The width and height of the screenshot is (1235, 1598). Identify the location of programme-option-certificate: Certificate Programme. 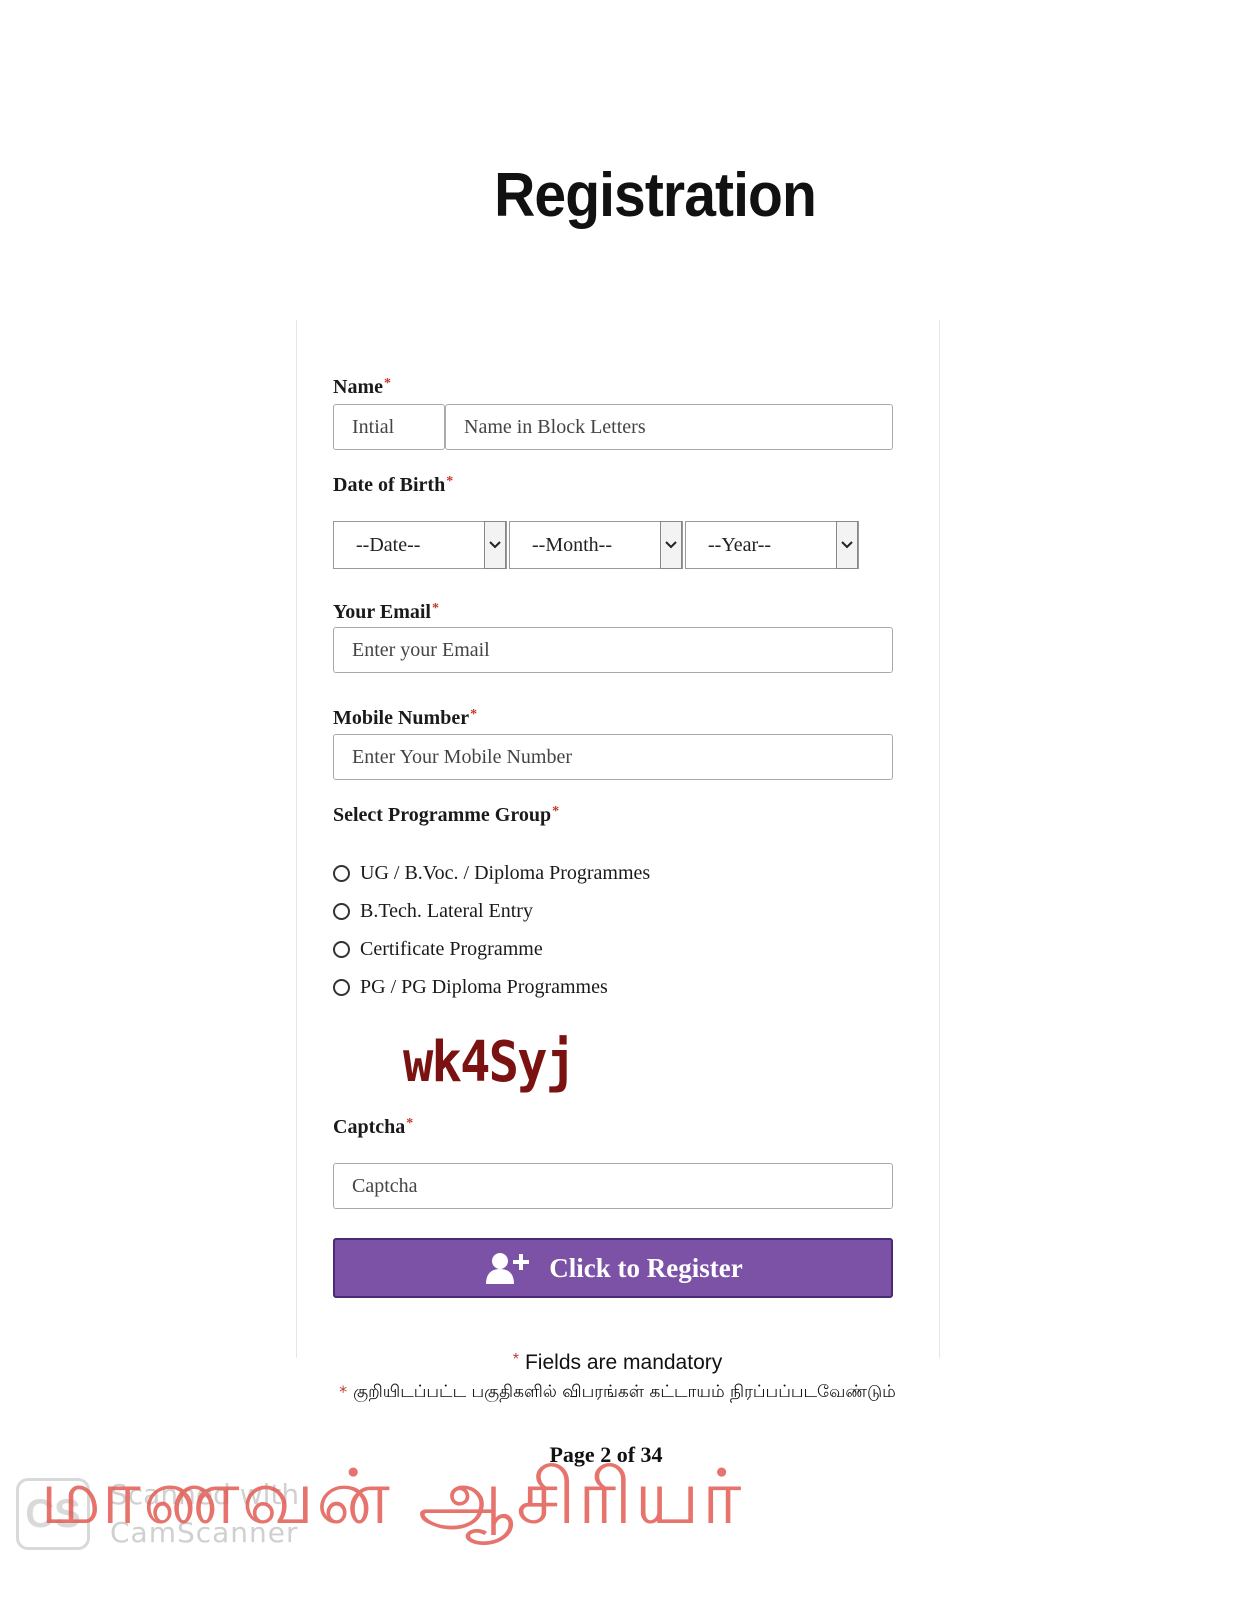
(438, 949).